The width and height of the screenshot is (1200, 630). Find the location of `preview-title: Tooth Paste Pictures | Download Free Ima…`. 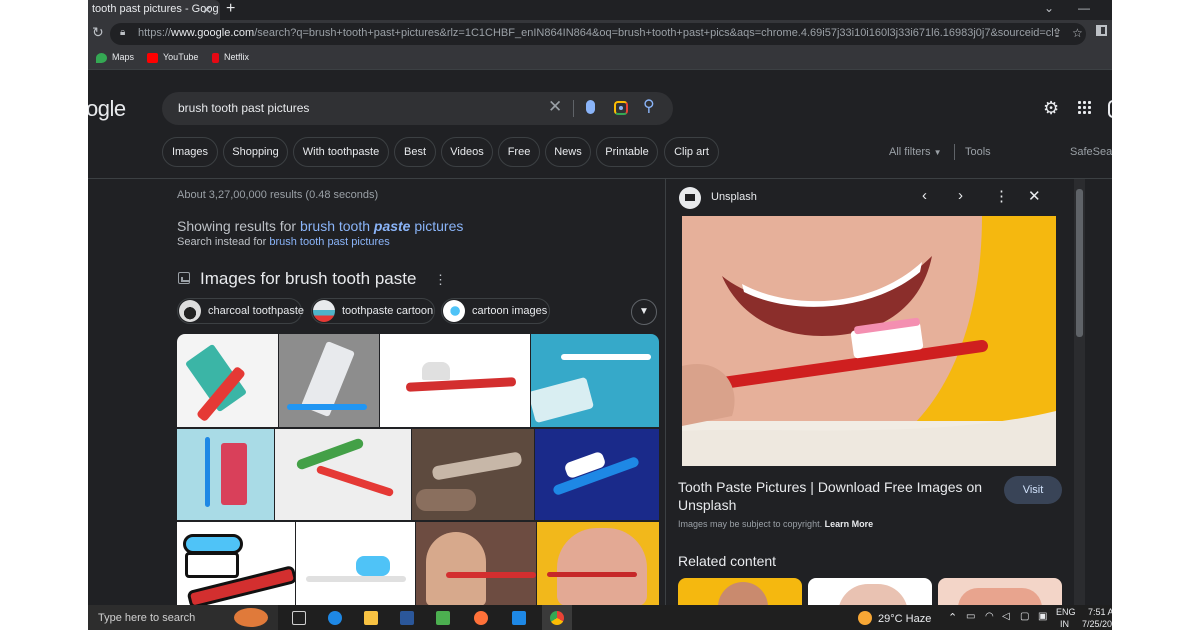

preview-title: Tooth Paste Pictures | Download Free Ima… is located at coordinates (833, 496).